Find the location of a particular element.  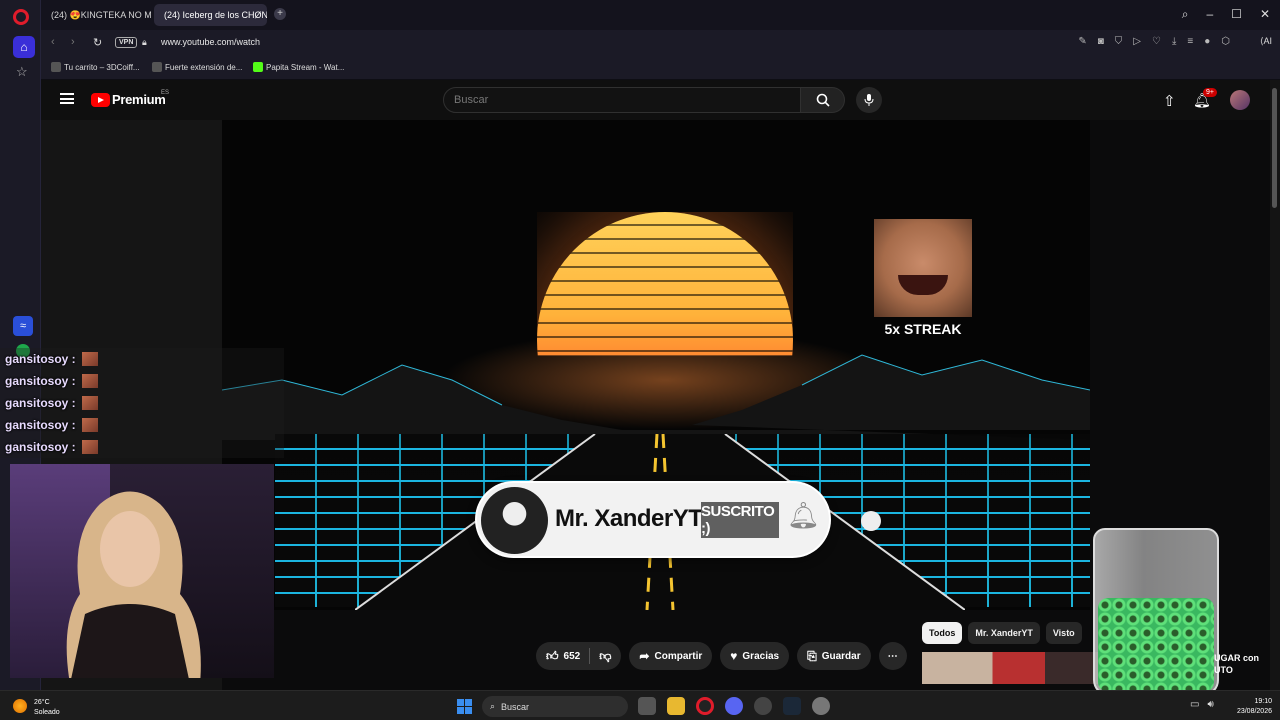

chip-channel: Mr. XanderYT is located at coordinates (1004, 633).